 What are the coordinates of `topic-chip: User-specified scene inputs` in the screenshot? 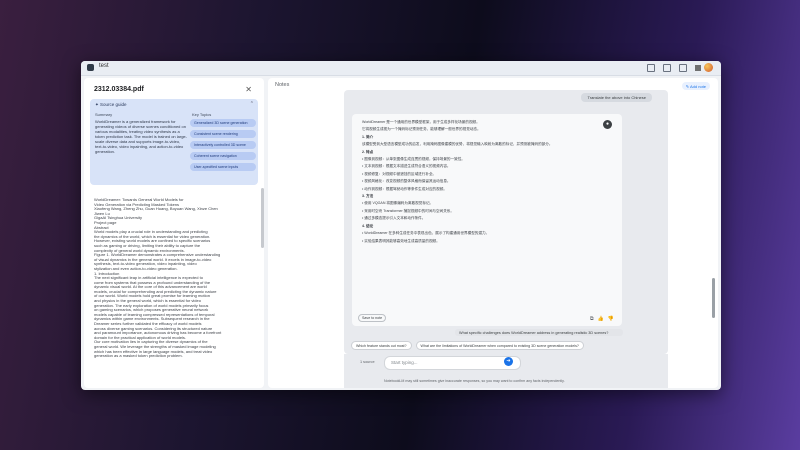 It's located at (223, 167).